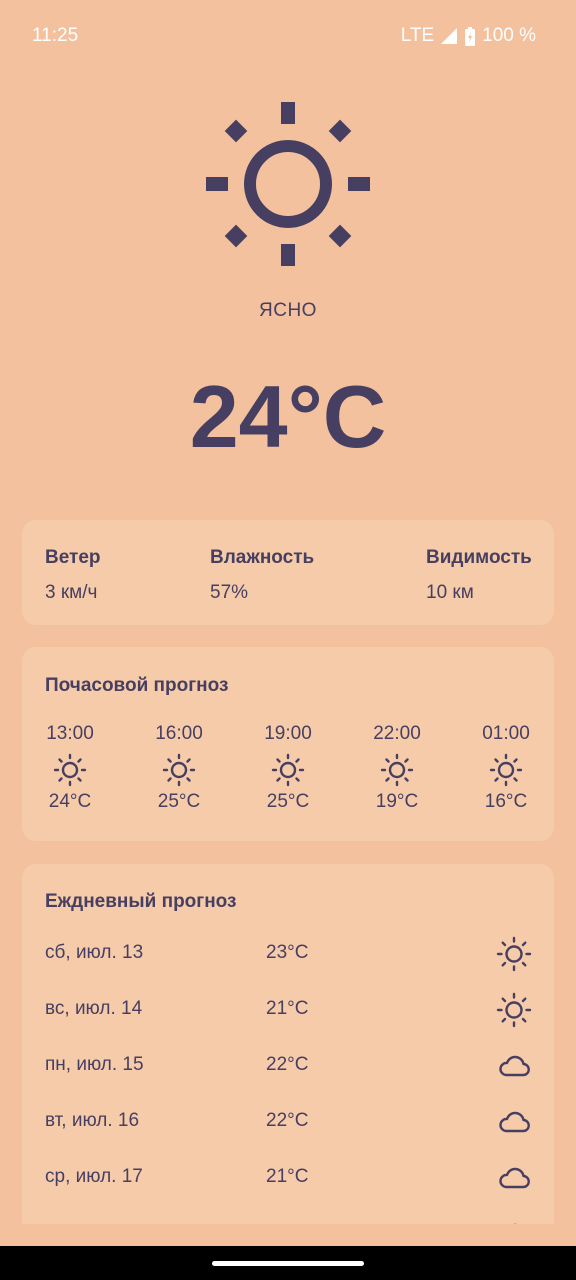 The width and height of the screenshot is (576, 1280). What do you see at coordinates (70, 801) in the screenshot?
I see `hour-temp: 24°C` at bounding box center [70, 801].